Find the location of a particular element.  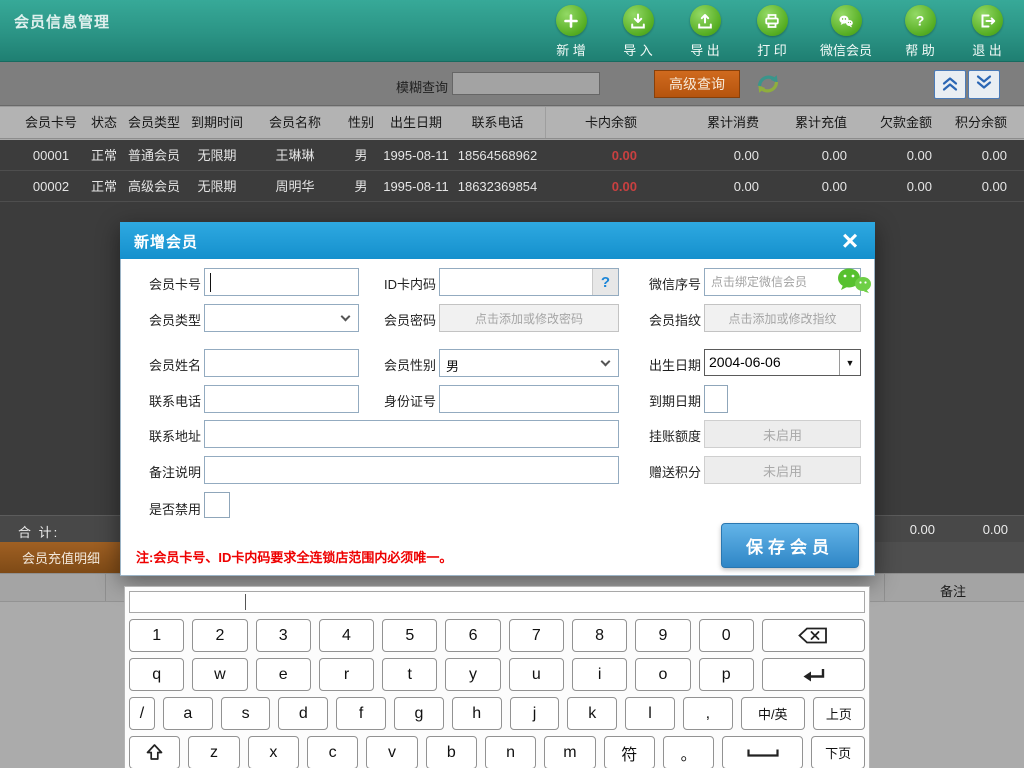

remark-input is located at coordinates (411, 470).